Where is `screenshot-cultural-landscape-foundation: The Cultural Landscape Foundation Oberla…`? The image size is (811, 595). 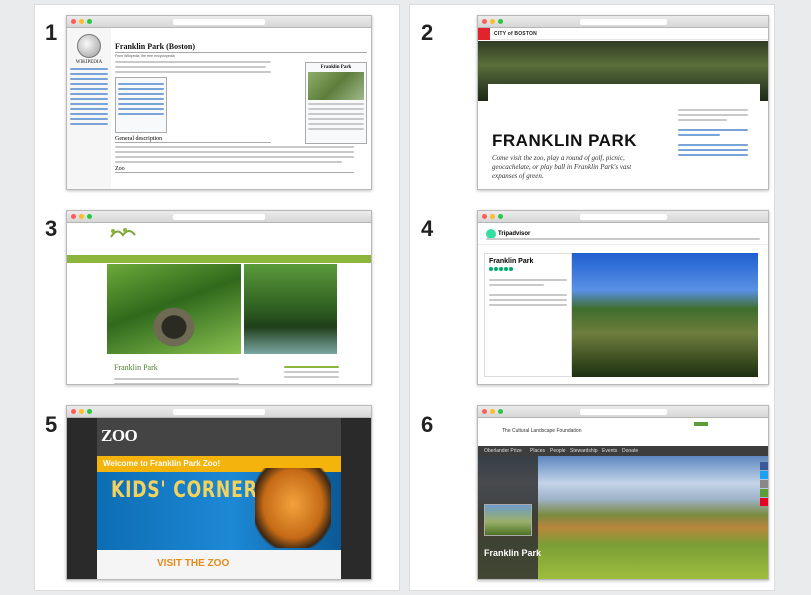
screenshot-cultural-landscape-foundation: The Cultural Landscape Foundation Oberla… is located at coordinates (623, 492).